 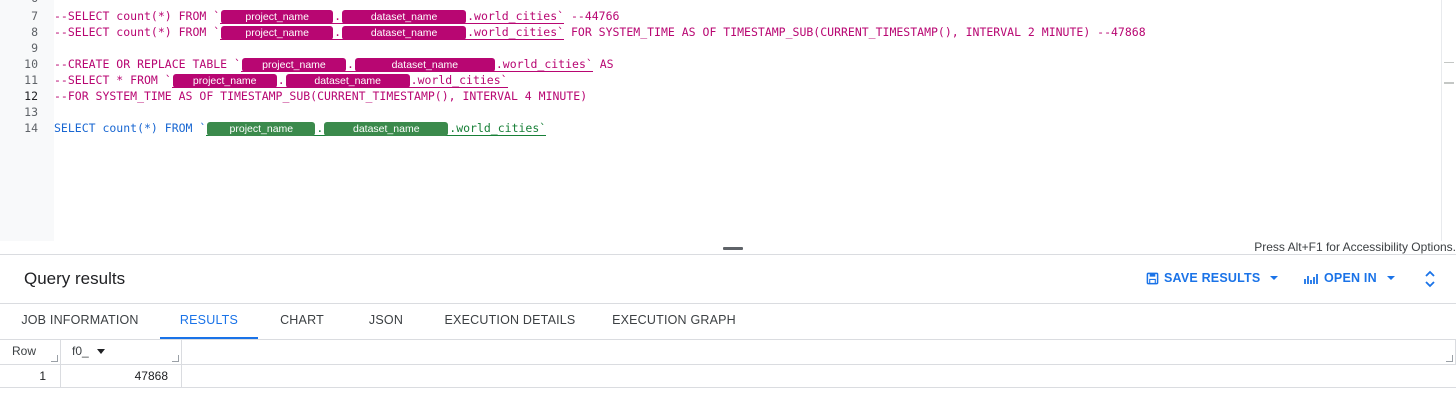 What do you see at coordinates (31, 112) in the screenshot?
I see `line-number: 13` at bounding box center [31, 112].